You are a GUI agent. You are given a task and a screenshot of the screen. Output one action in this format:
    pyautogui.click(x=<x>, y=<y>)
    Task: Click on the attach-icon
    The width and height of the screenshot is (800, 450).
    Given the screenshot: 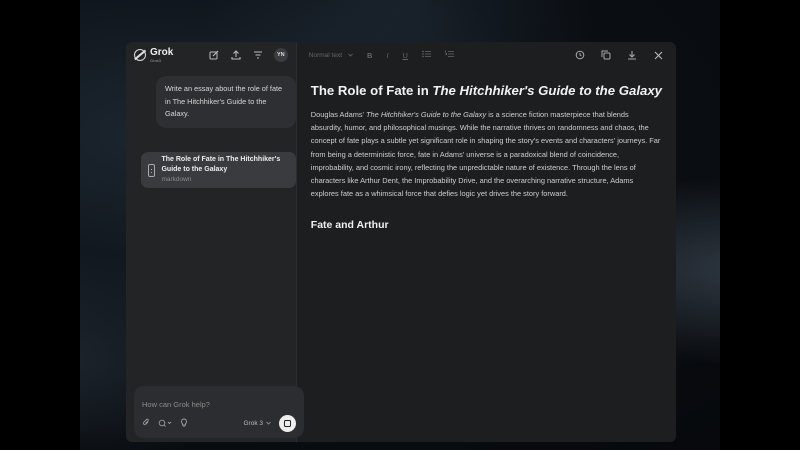 What is the action you would take?
    pyautogui.click(x=146, y=423)
    